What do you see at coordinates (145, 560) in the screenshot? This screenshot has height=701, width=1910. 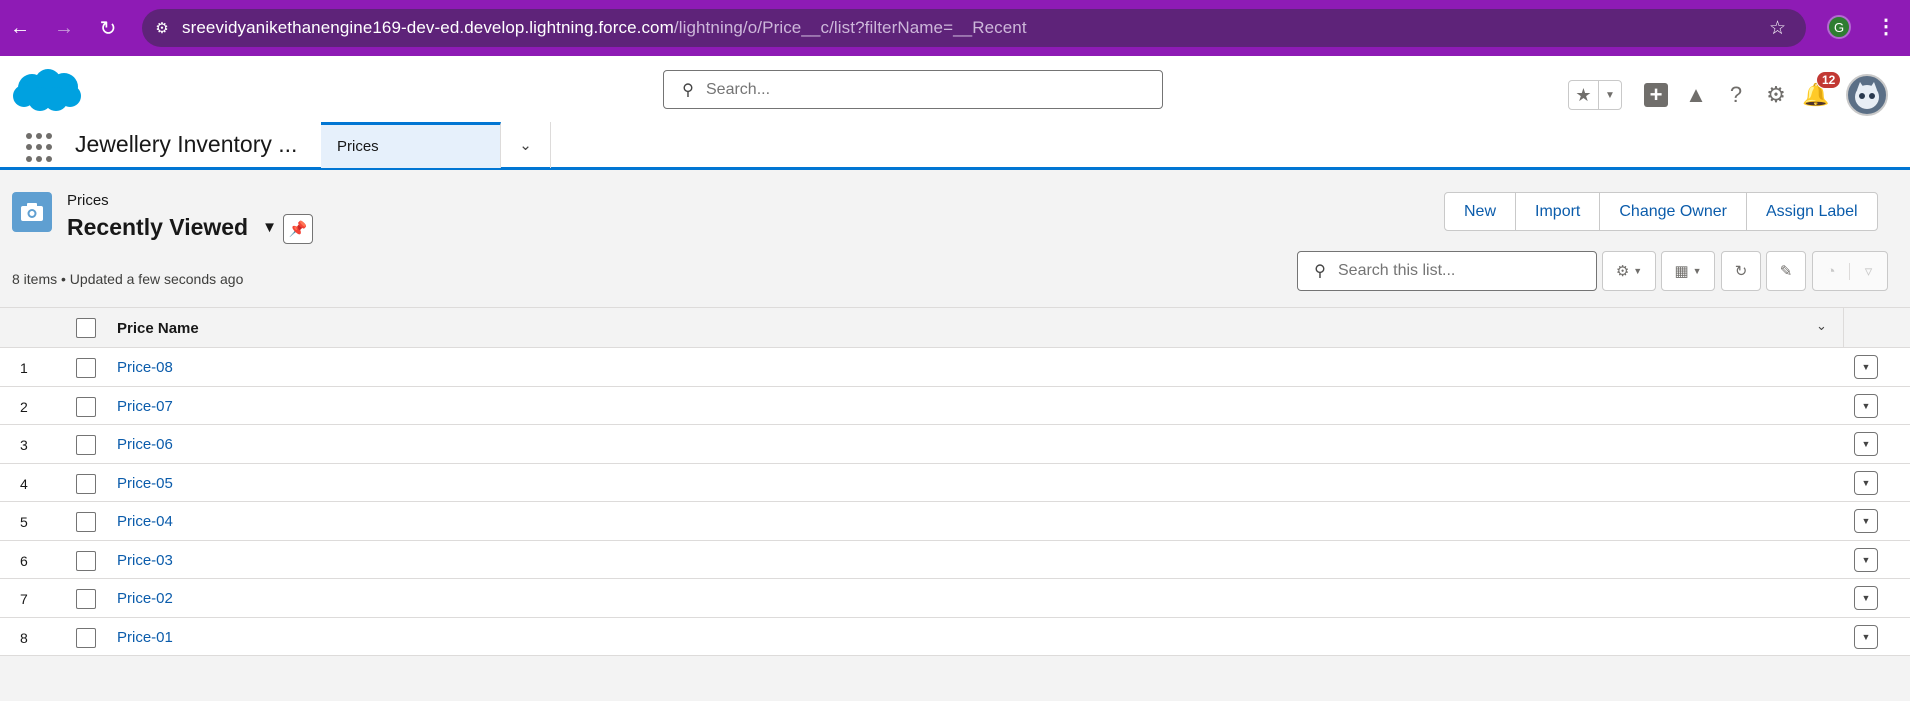 I see `price-name-link: Price-03` at bounding box center [145, 560].